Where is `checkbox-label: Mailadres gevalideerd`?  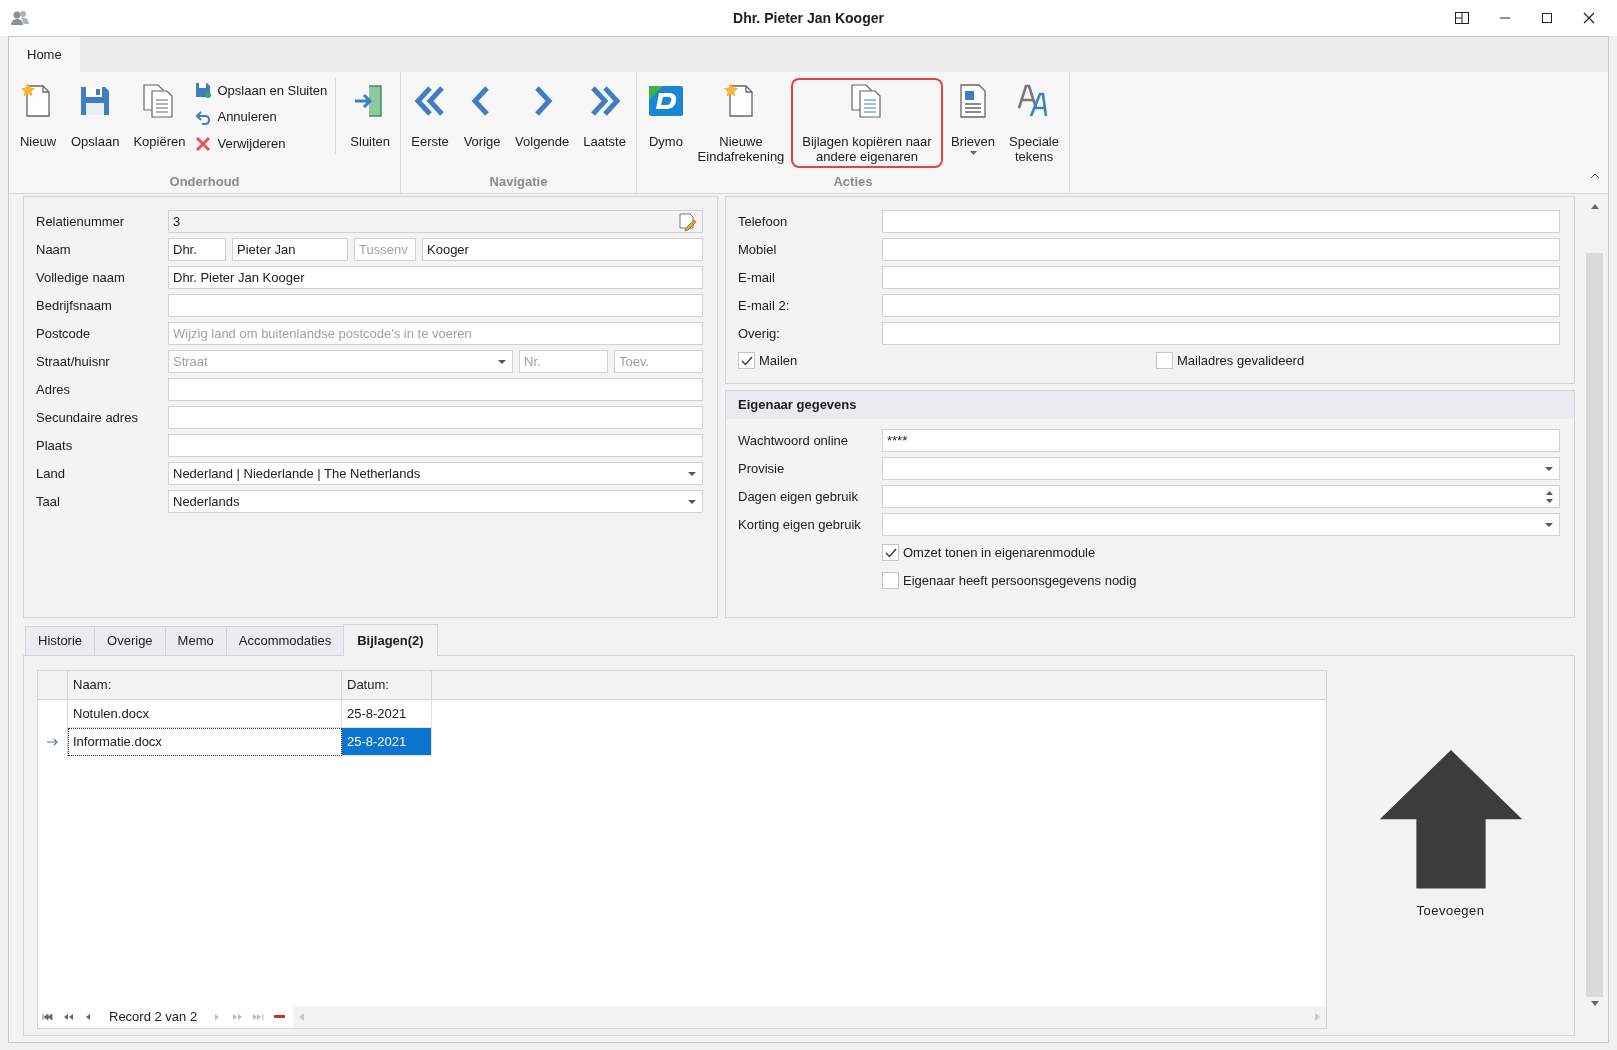 checkbox-label: Mailadres gevalideerd is located at coordinates (1241, 361).